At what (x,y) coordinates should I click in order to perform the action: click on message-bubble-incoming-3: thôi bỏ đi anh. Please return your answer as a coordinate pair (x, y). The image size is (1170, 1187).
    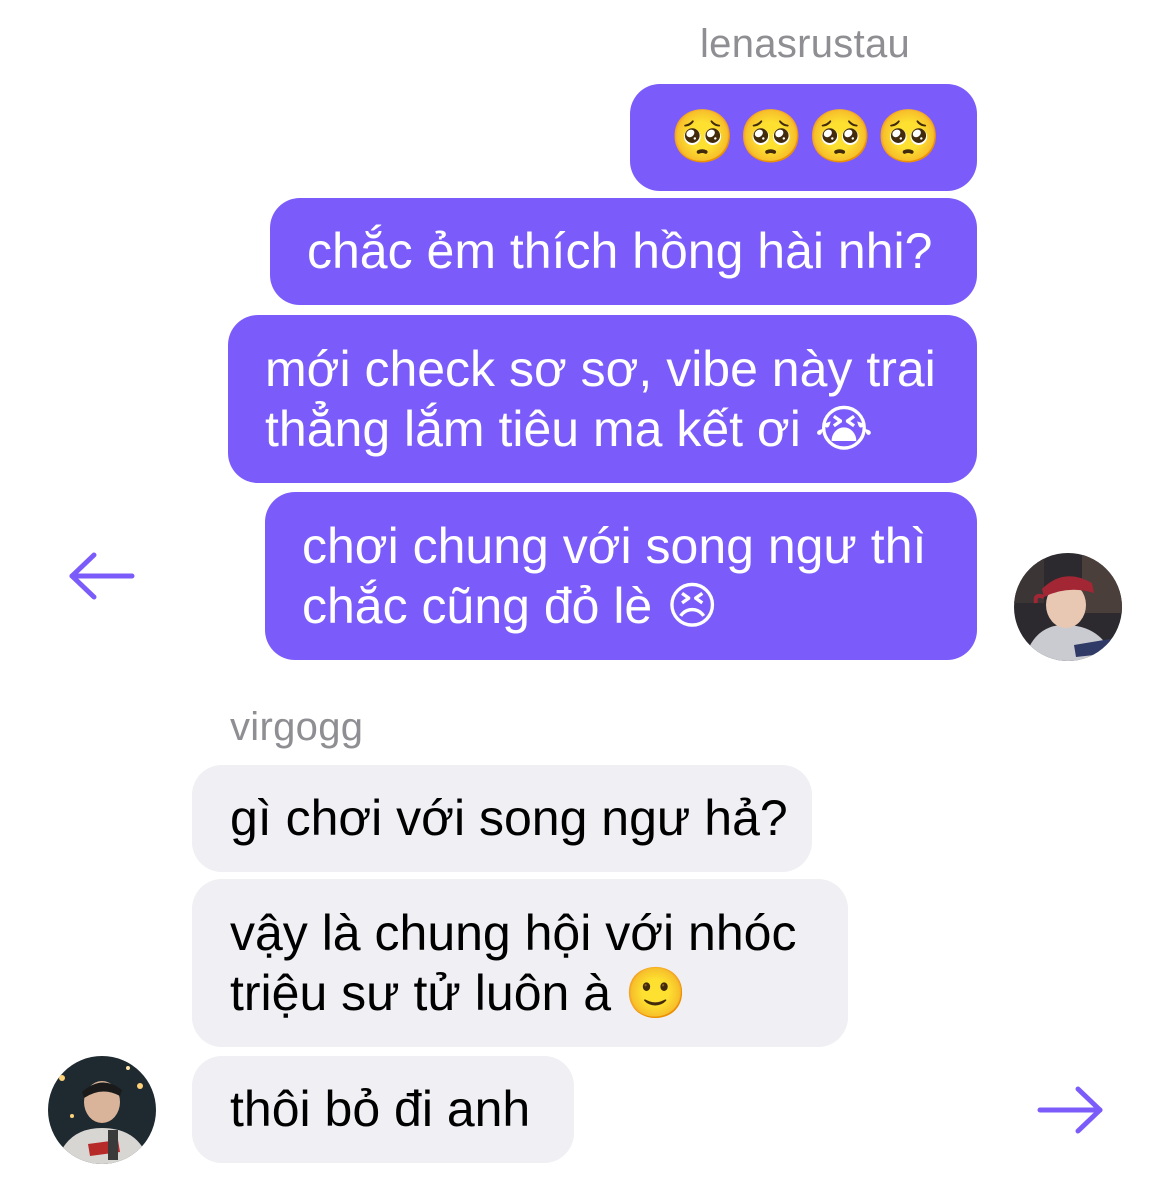
    Looking at the image, I should click on (383, 1109).